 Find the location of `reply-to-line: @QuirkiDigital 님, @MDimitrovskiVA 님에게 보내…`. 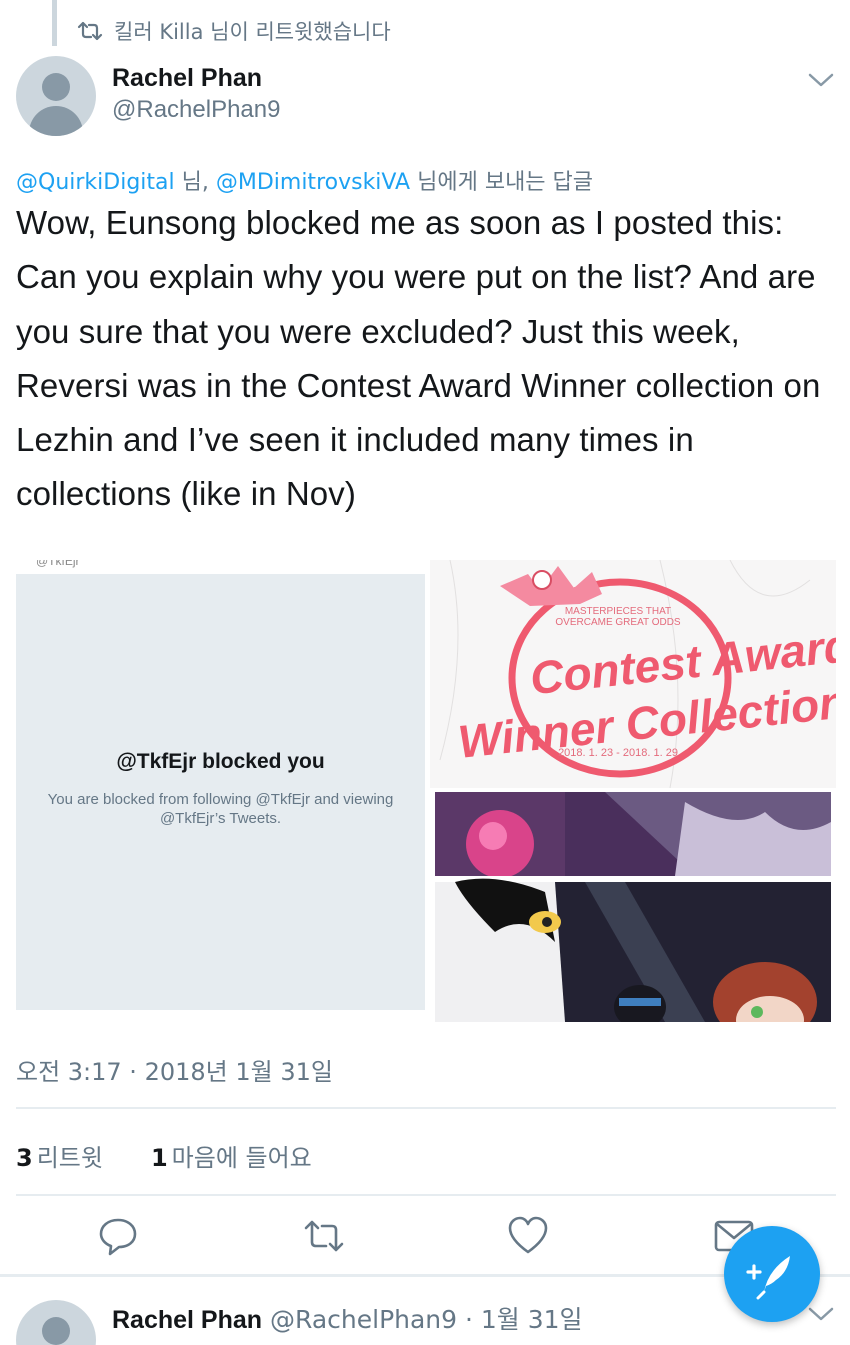

reply-to-line: @QuirkiDigital 님, @MDimitrovskiVA 님에게 보내… is located at coordinates (304, 180).